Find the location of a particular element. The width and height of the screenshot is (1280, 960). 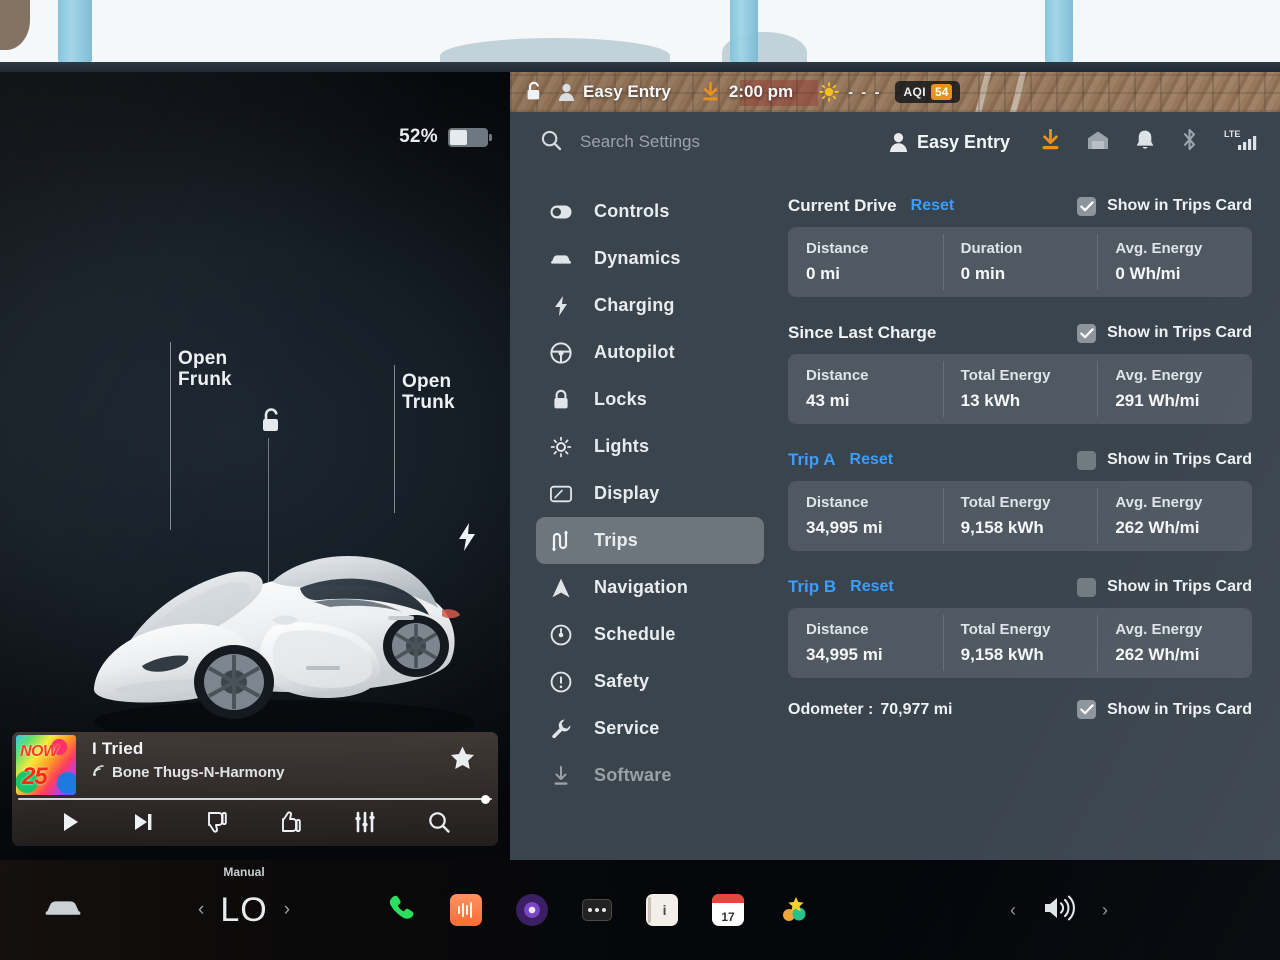

next-track-icon is located at coordinates (143, 824).